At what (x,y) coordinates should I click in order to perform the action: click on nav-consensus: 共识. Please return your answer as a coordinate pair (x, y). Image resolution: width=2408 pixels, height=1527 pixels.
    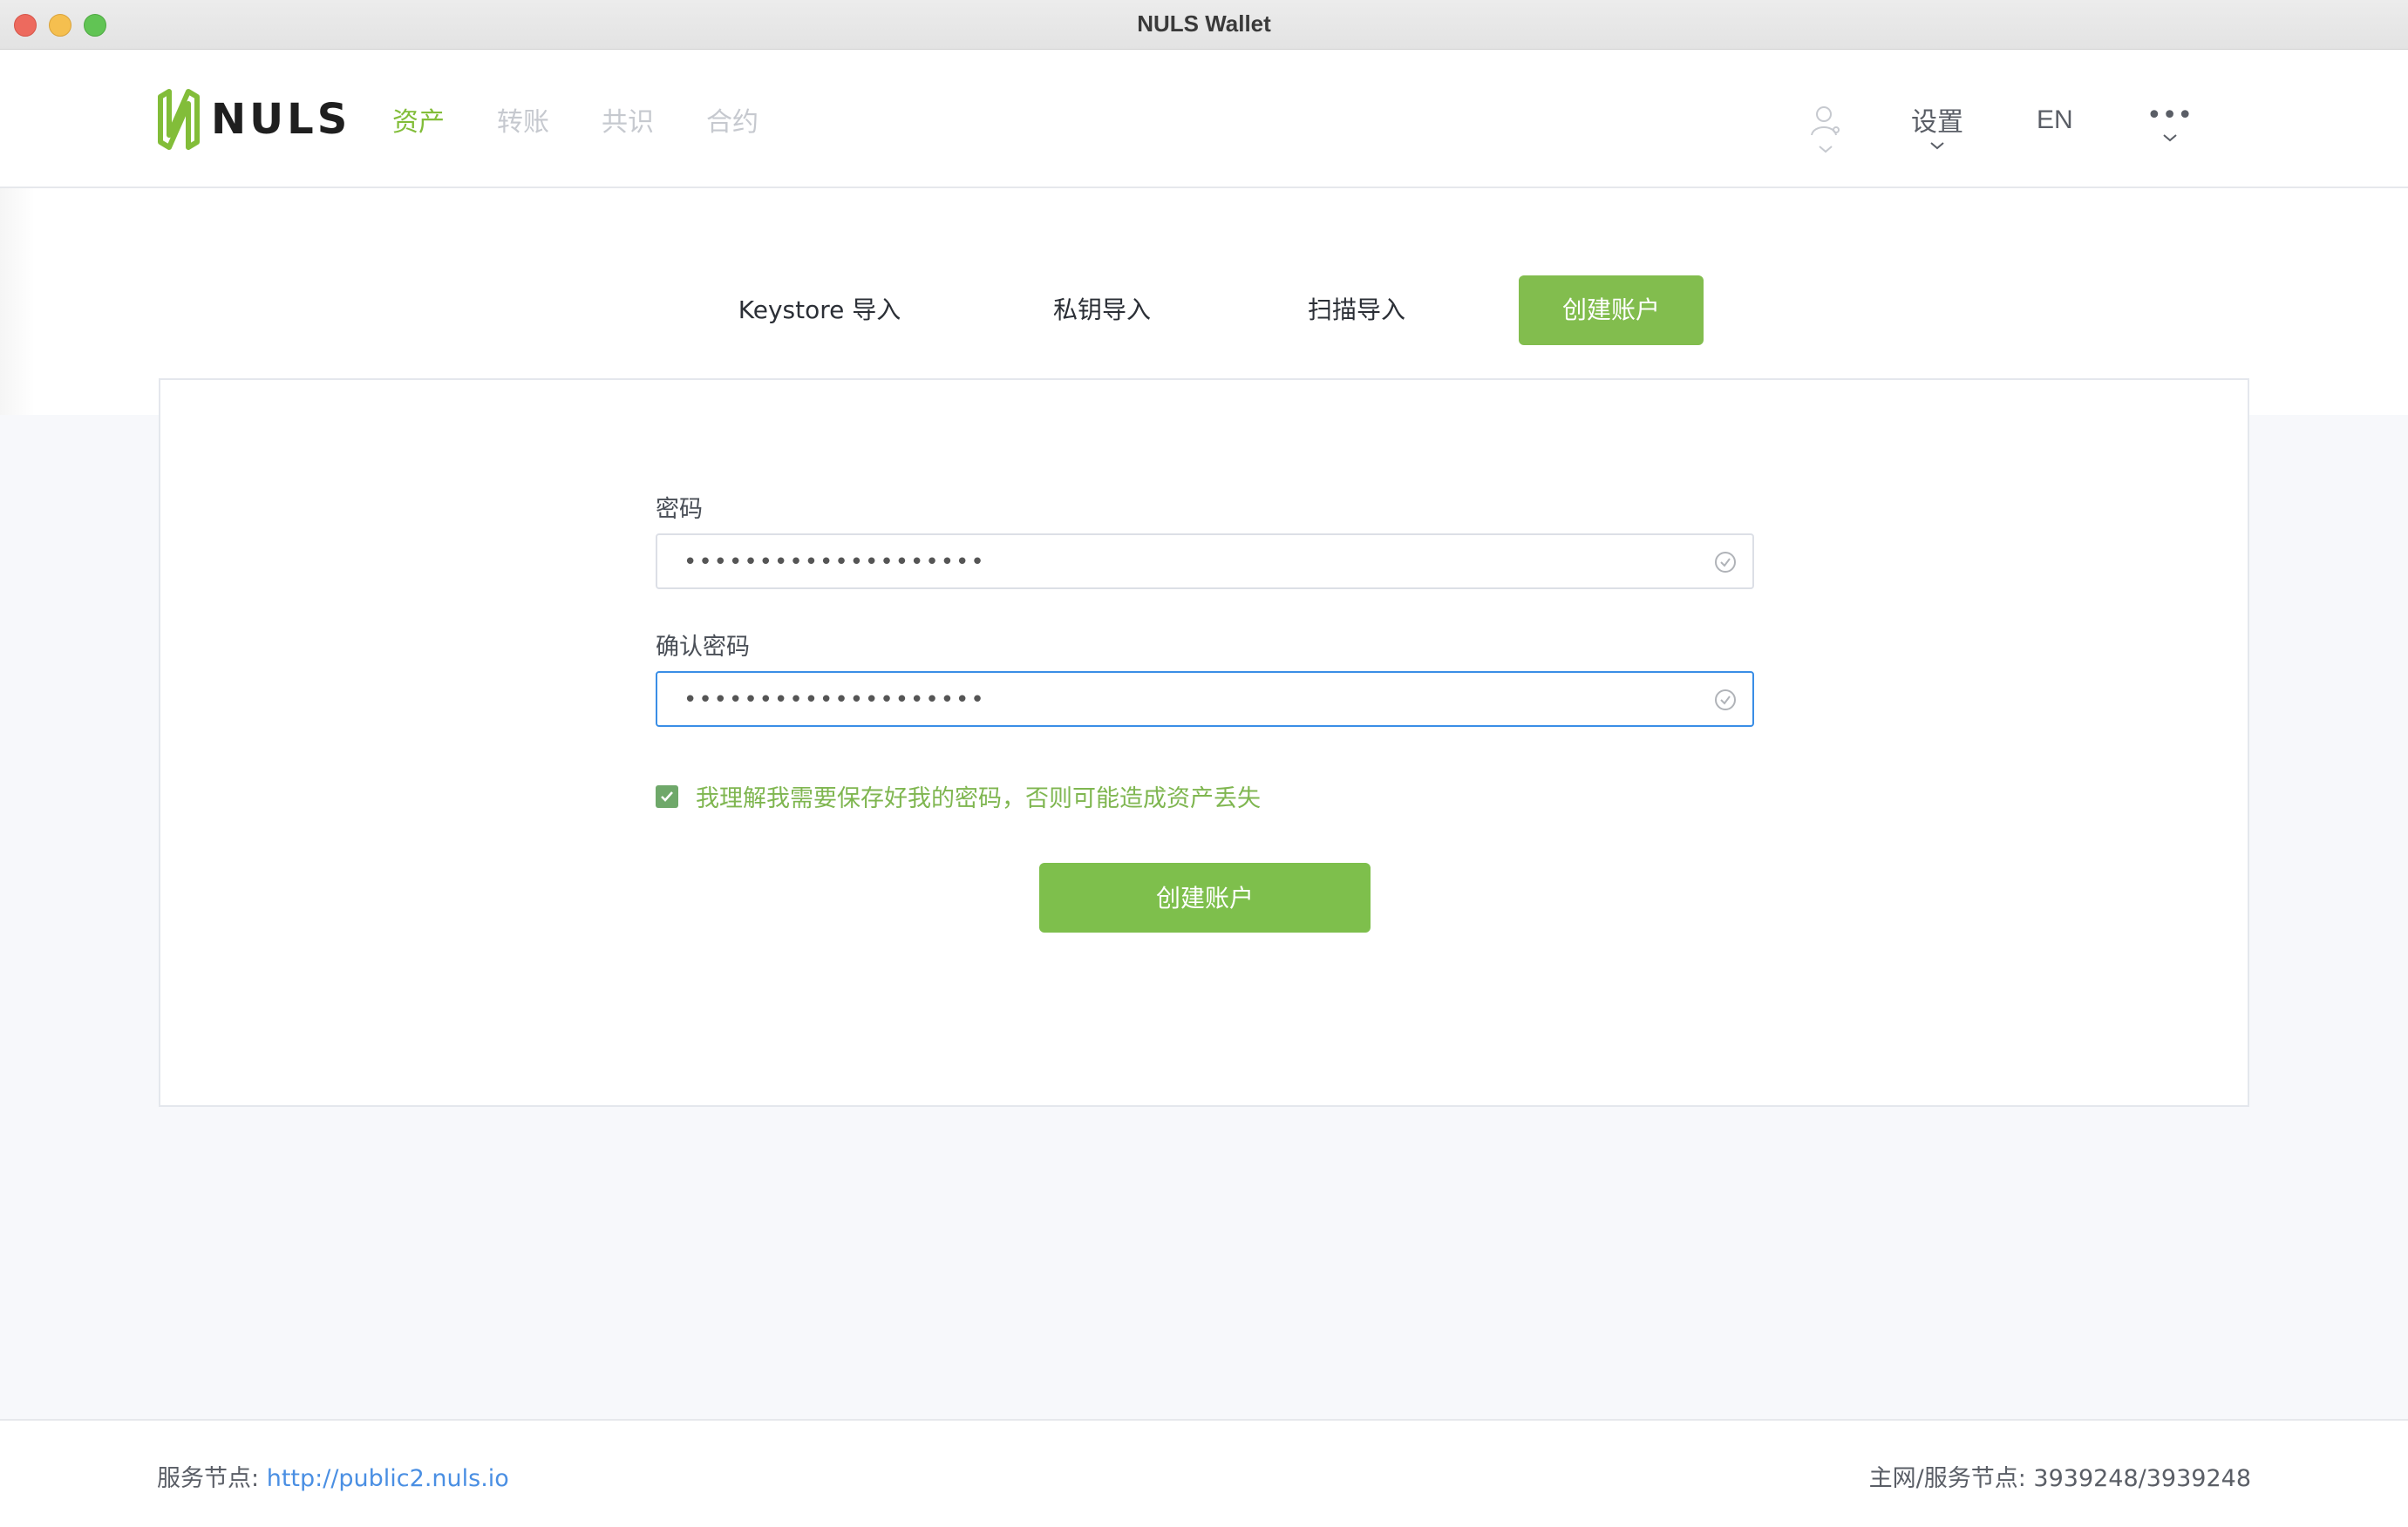
    Looking at the image, I should click on (628, 119).